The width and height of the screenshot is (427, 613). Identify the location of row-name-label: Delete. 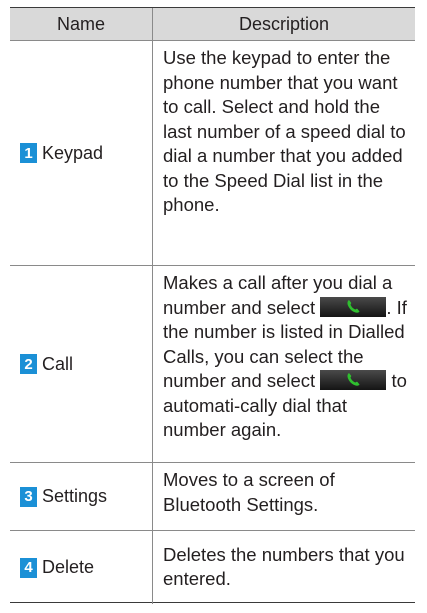
(68, 567).